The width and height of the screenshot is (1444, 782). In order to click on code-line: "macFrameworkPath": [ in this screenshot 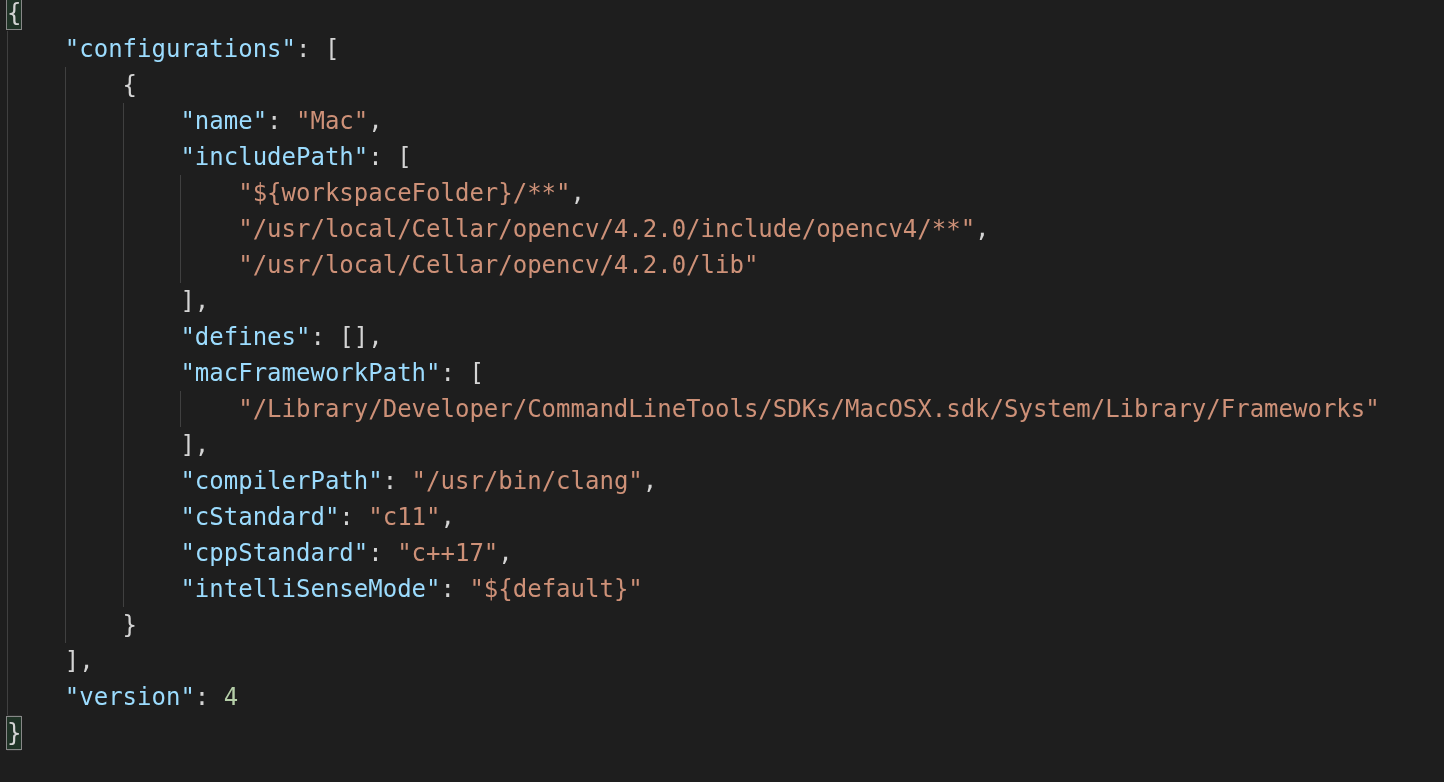, I will do `click(245, 373)`.